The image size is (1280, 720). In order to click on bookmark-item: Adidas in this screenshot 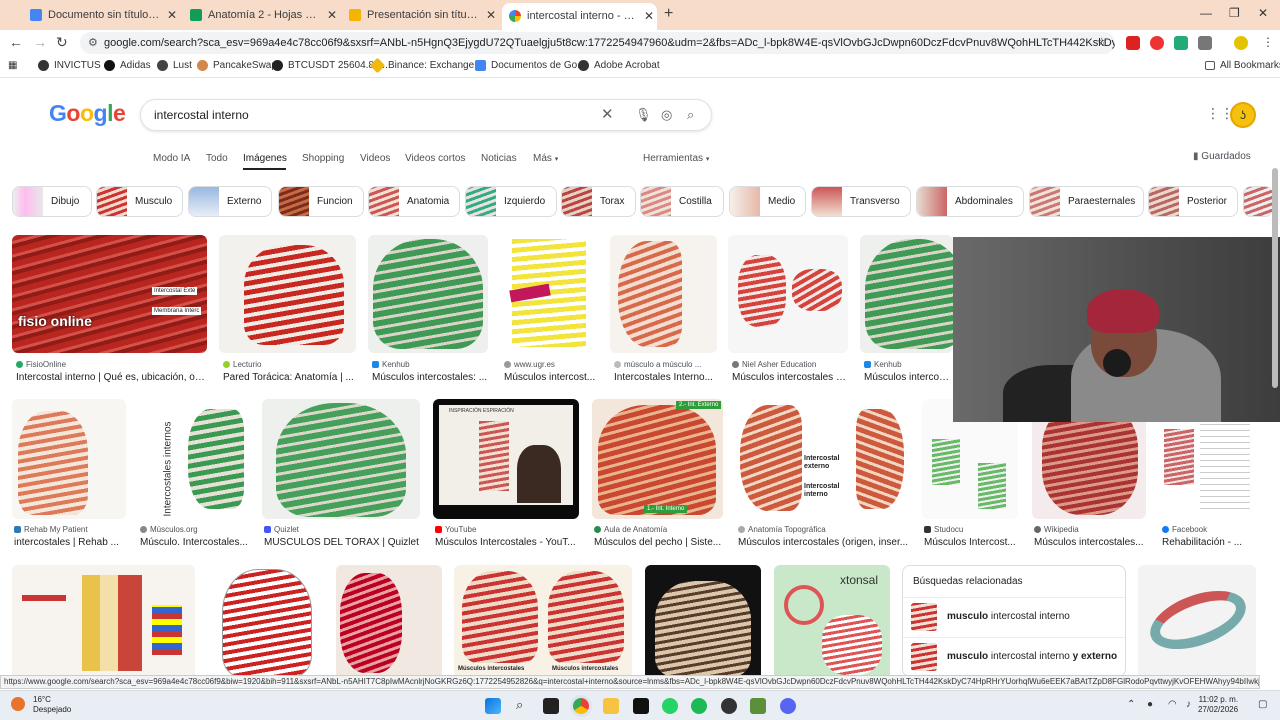, I will do `click(127, 65)`.